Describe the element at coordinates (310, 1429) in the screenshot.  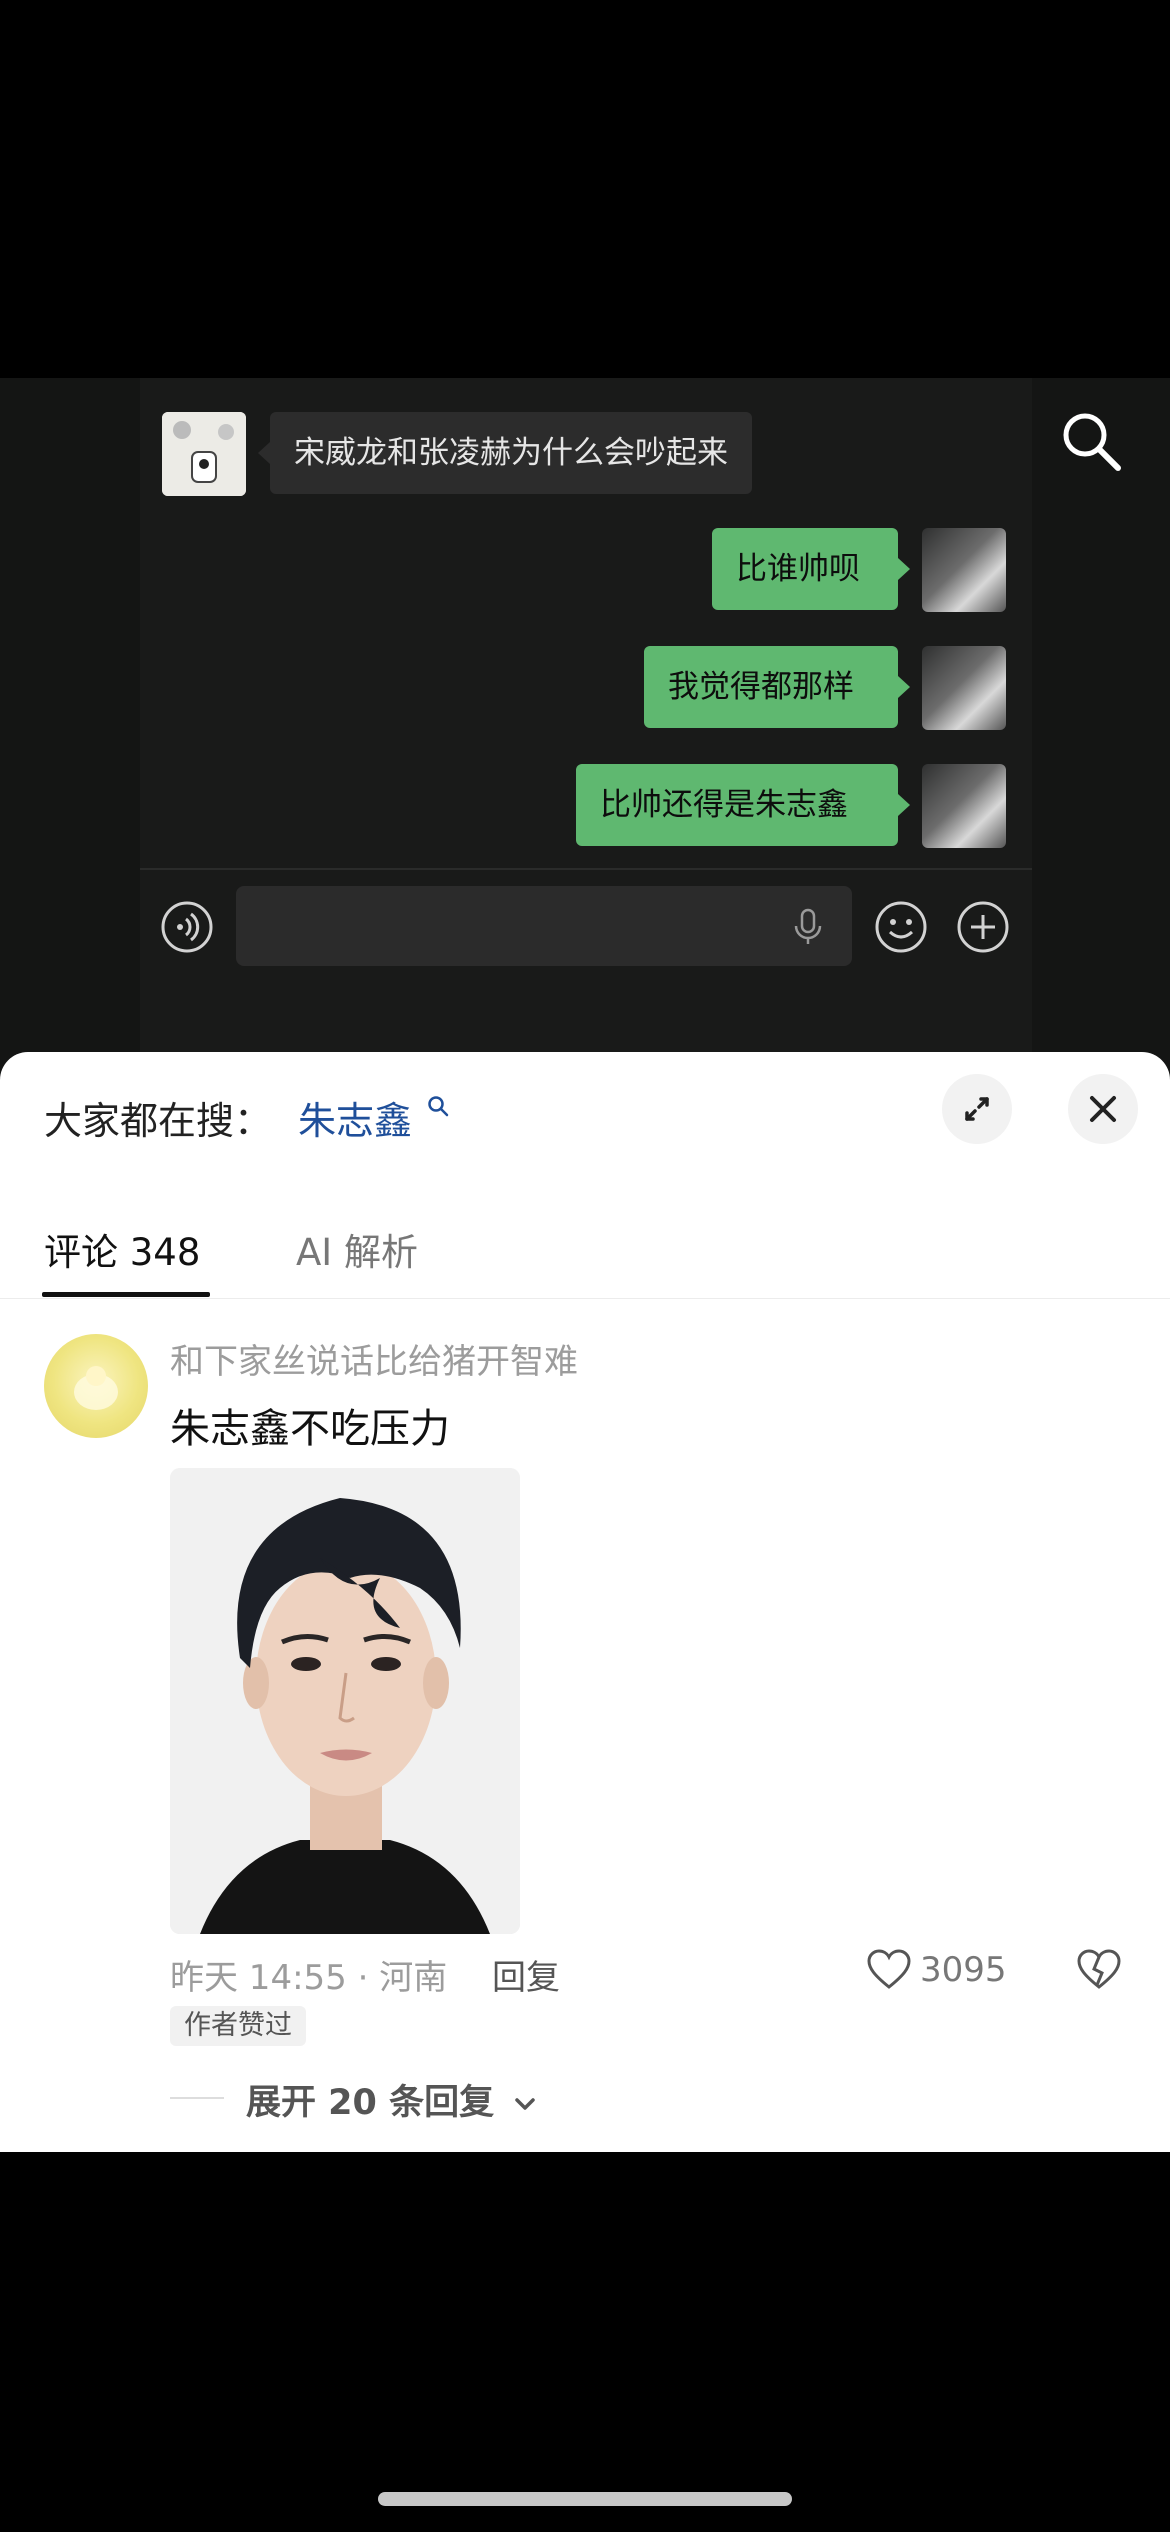
I see `comment-text: 朱志鑫不吃压力` at that location.